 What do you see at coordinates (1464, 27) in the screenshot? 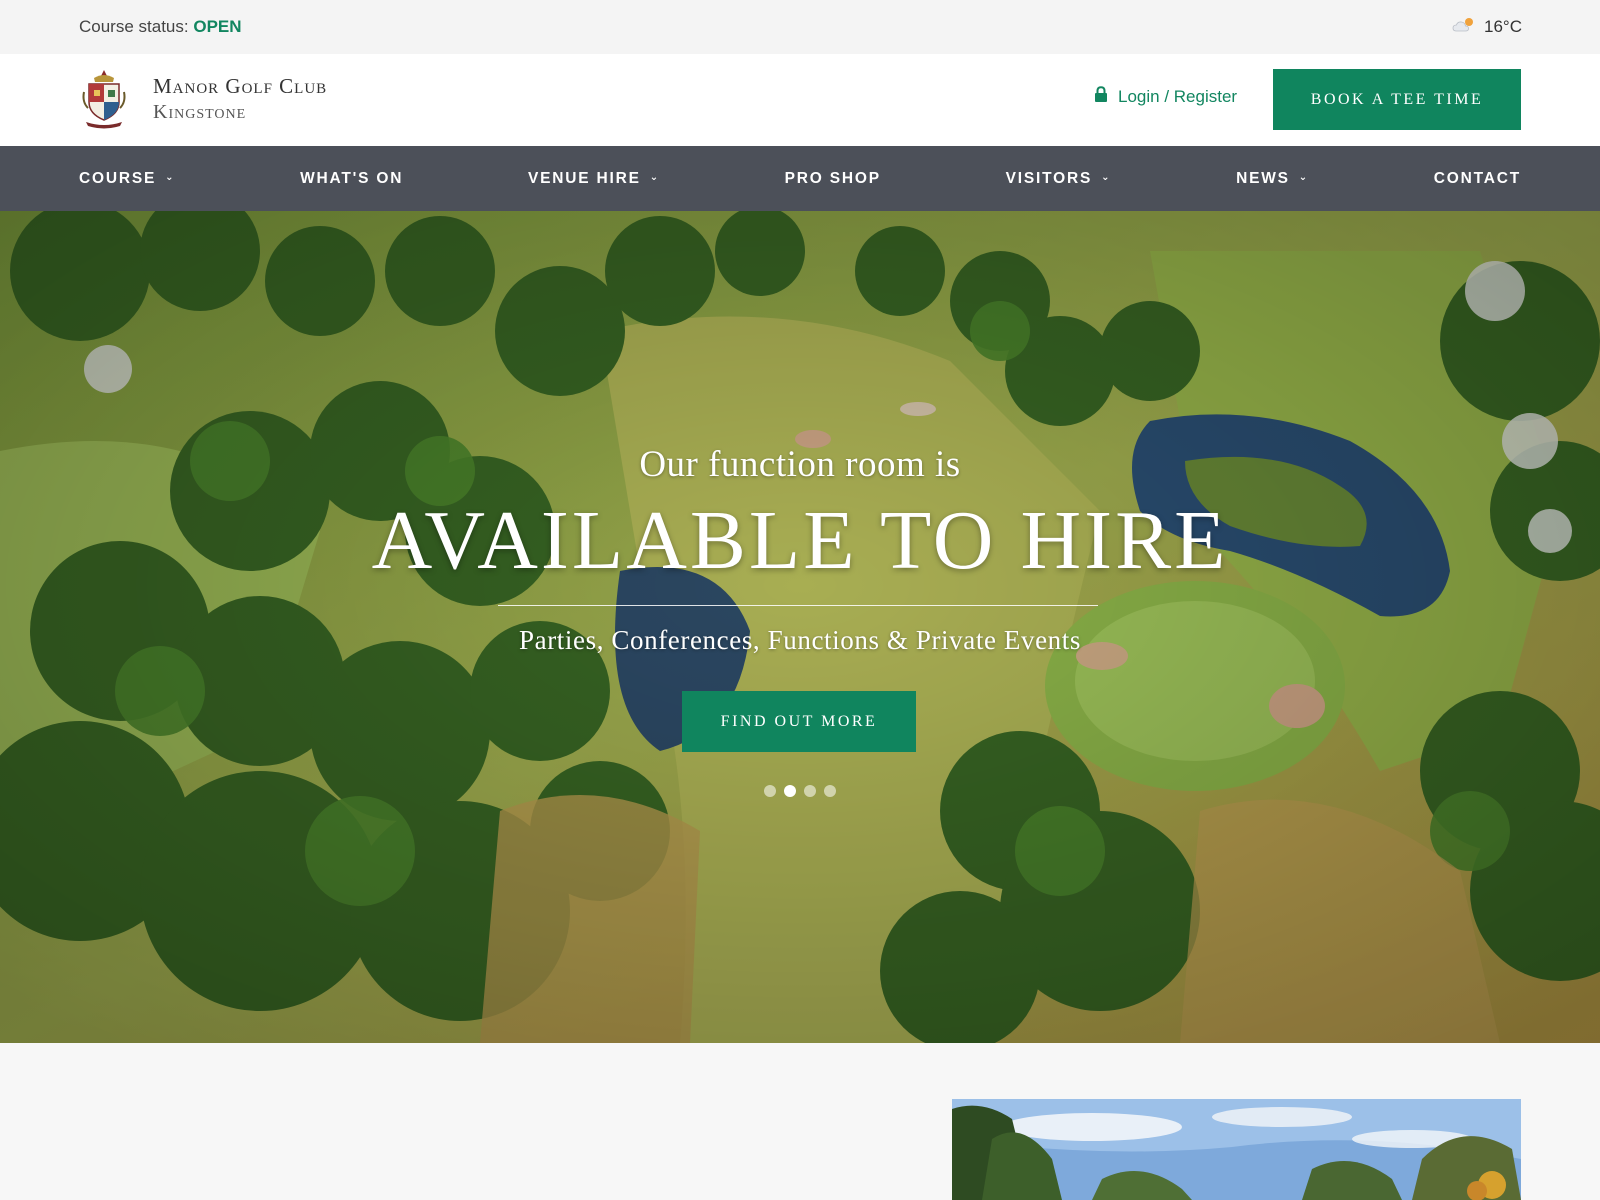
I see `partly-cloudy-icon` at bounding box center [1464, 27].